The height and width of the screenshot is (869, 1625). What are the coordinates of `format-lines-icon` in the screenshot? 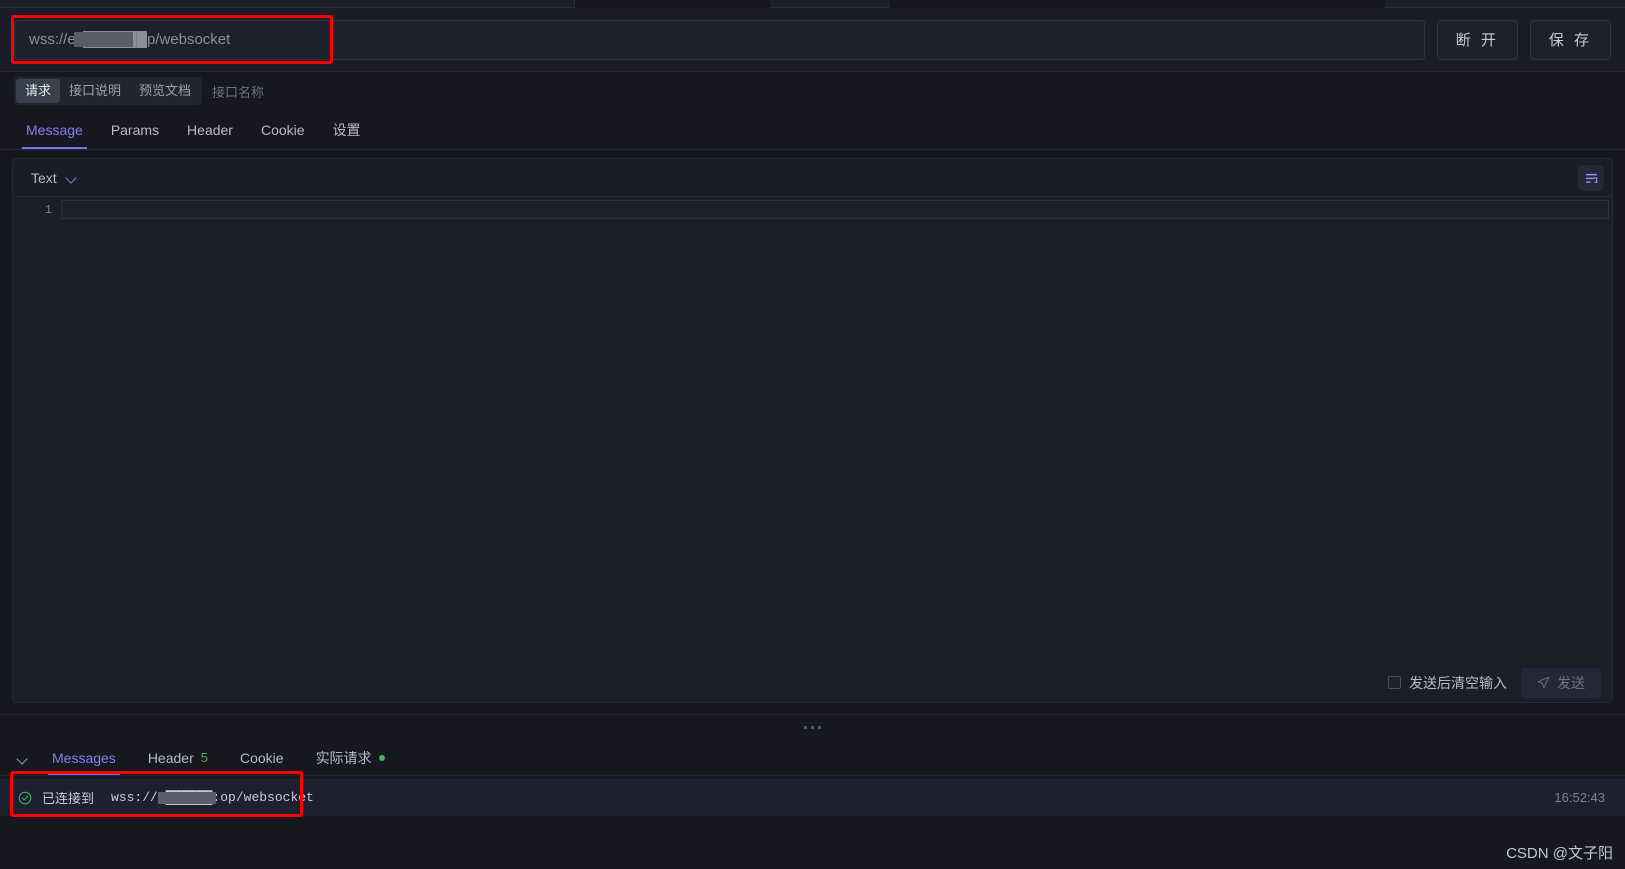 It's located at (1591, 178).